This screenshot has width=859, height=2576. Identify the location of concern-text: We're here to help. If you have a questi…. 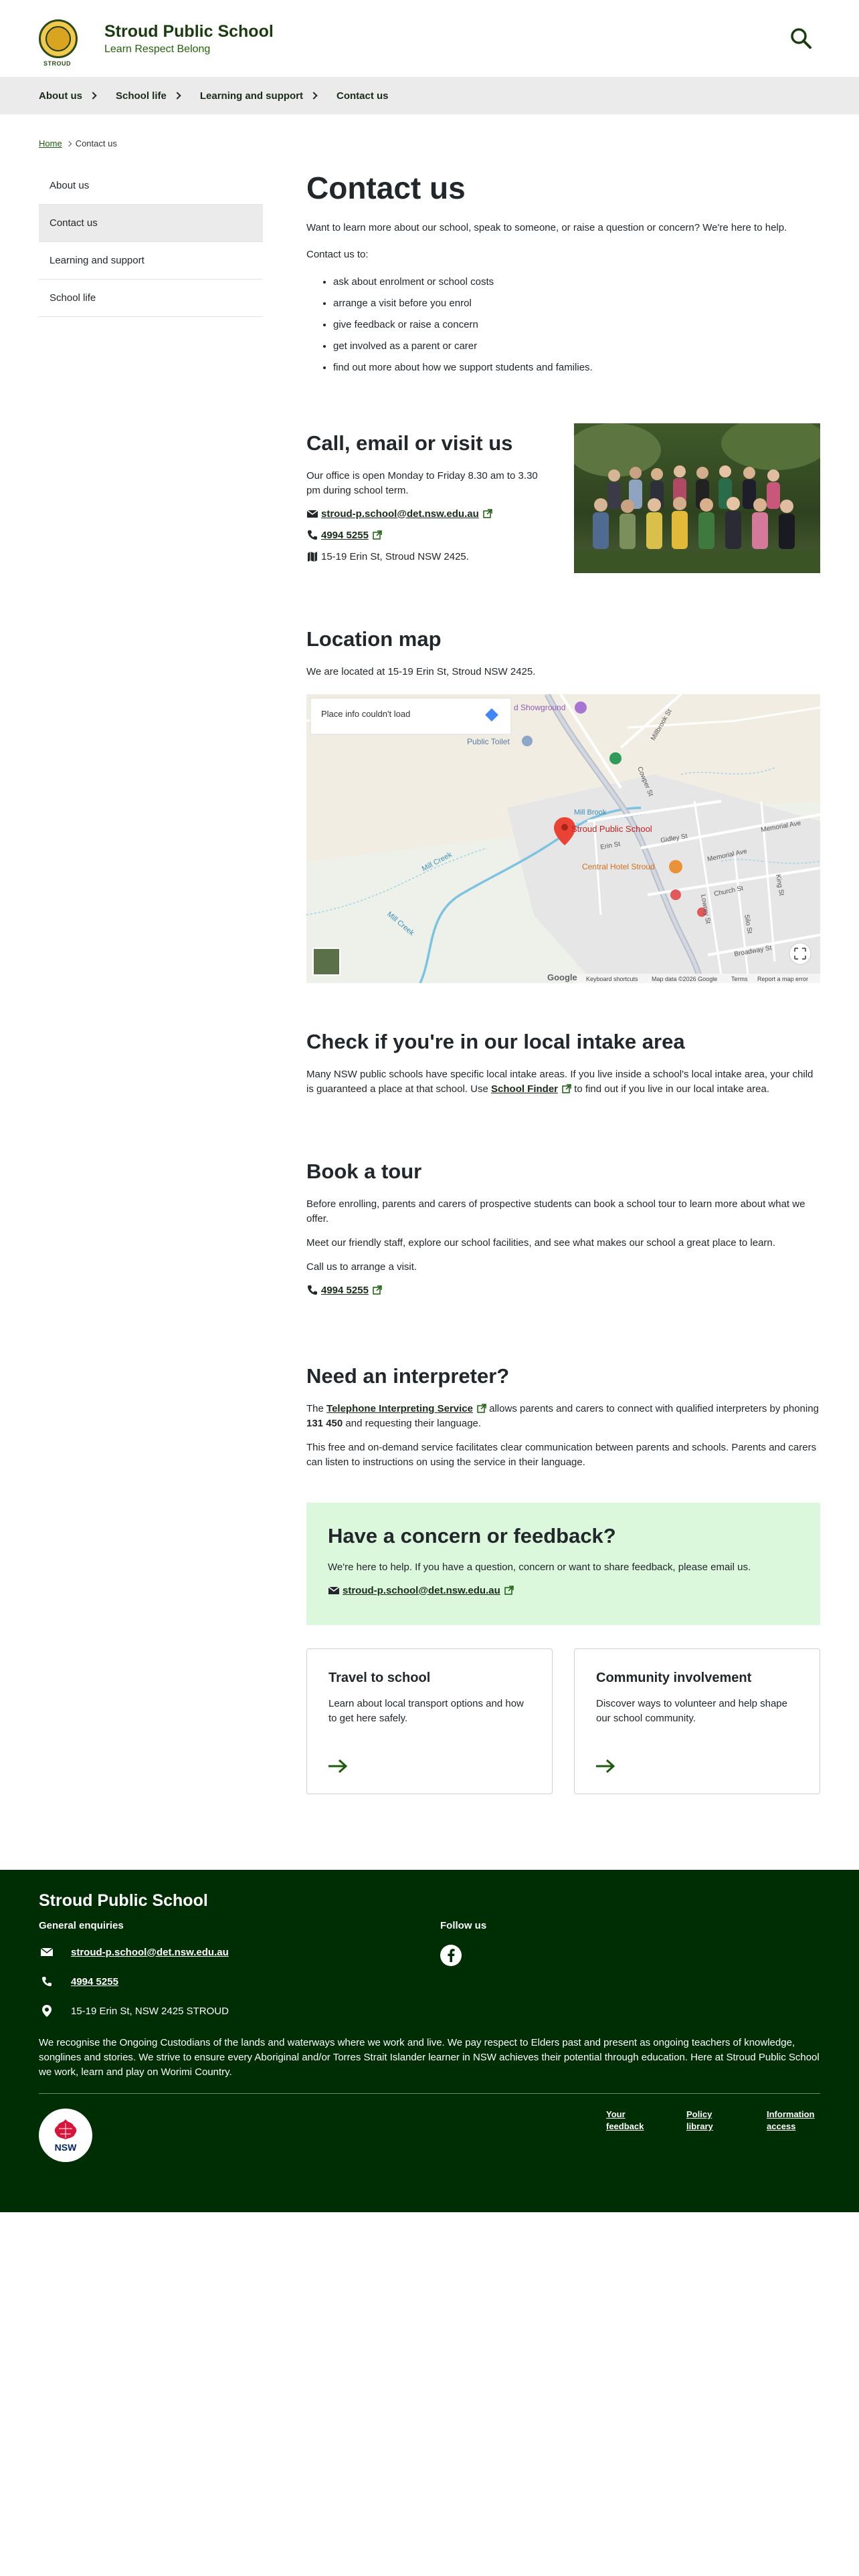
(540, 1567).